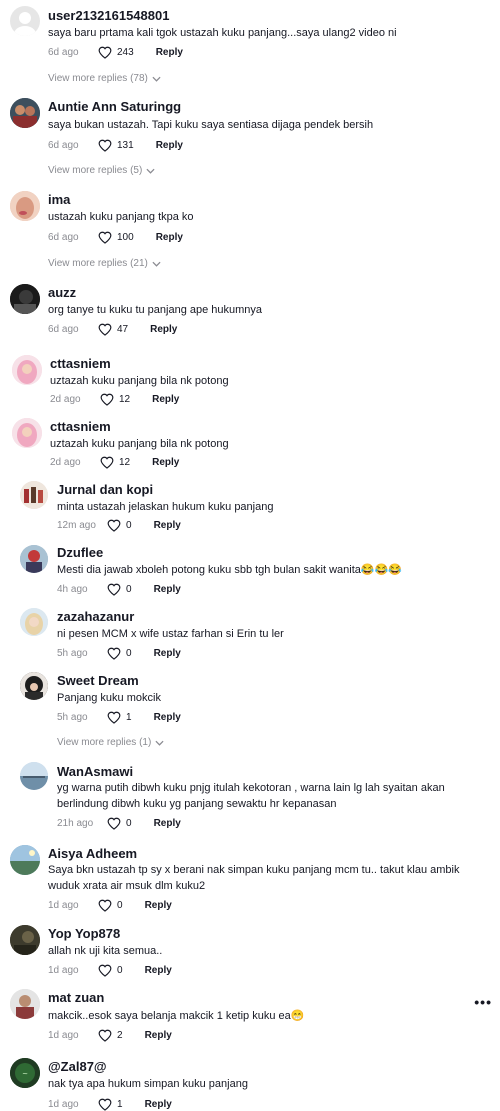  I want to click on comment-meta: 6d ago 131 Reply, so click(115, 145).